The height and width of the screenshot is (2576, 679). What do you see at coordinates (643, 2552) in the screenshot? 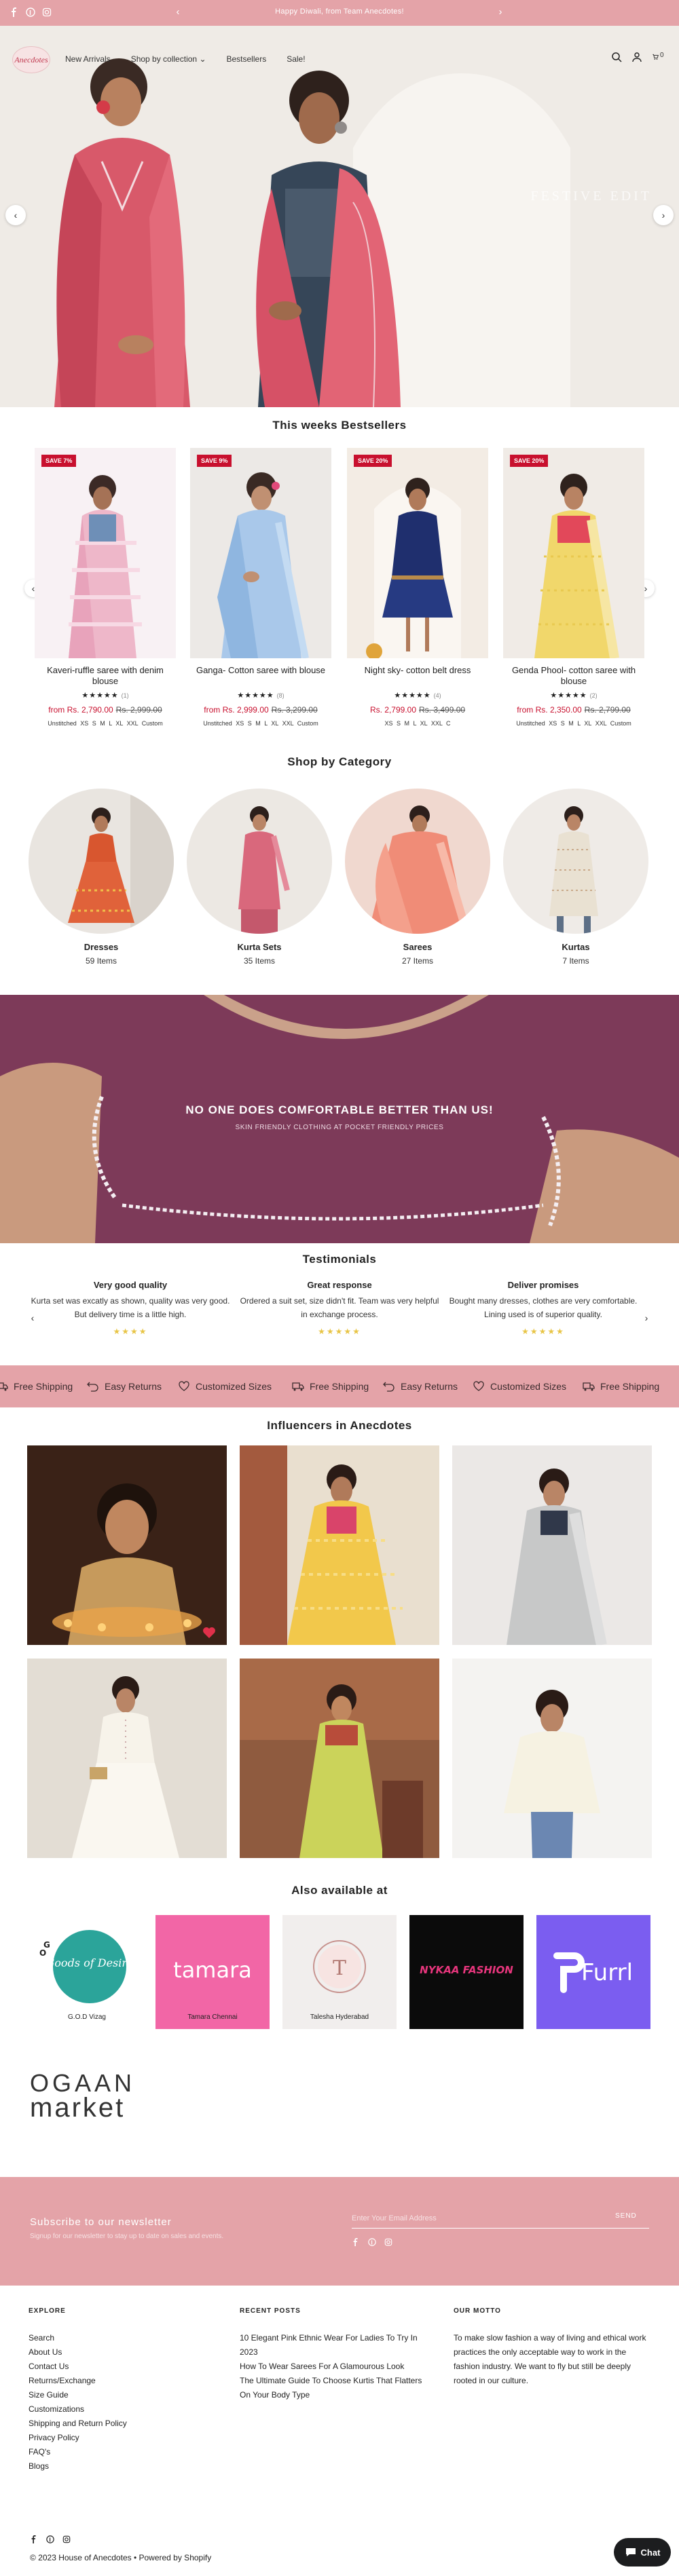
I see `chat-button: Chat` at bounding box center [643, 2552].